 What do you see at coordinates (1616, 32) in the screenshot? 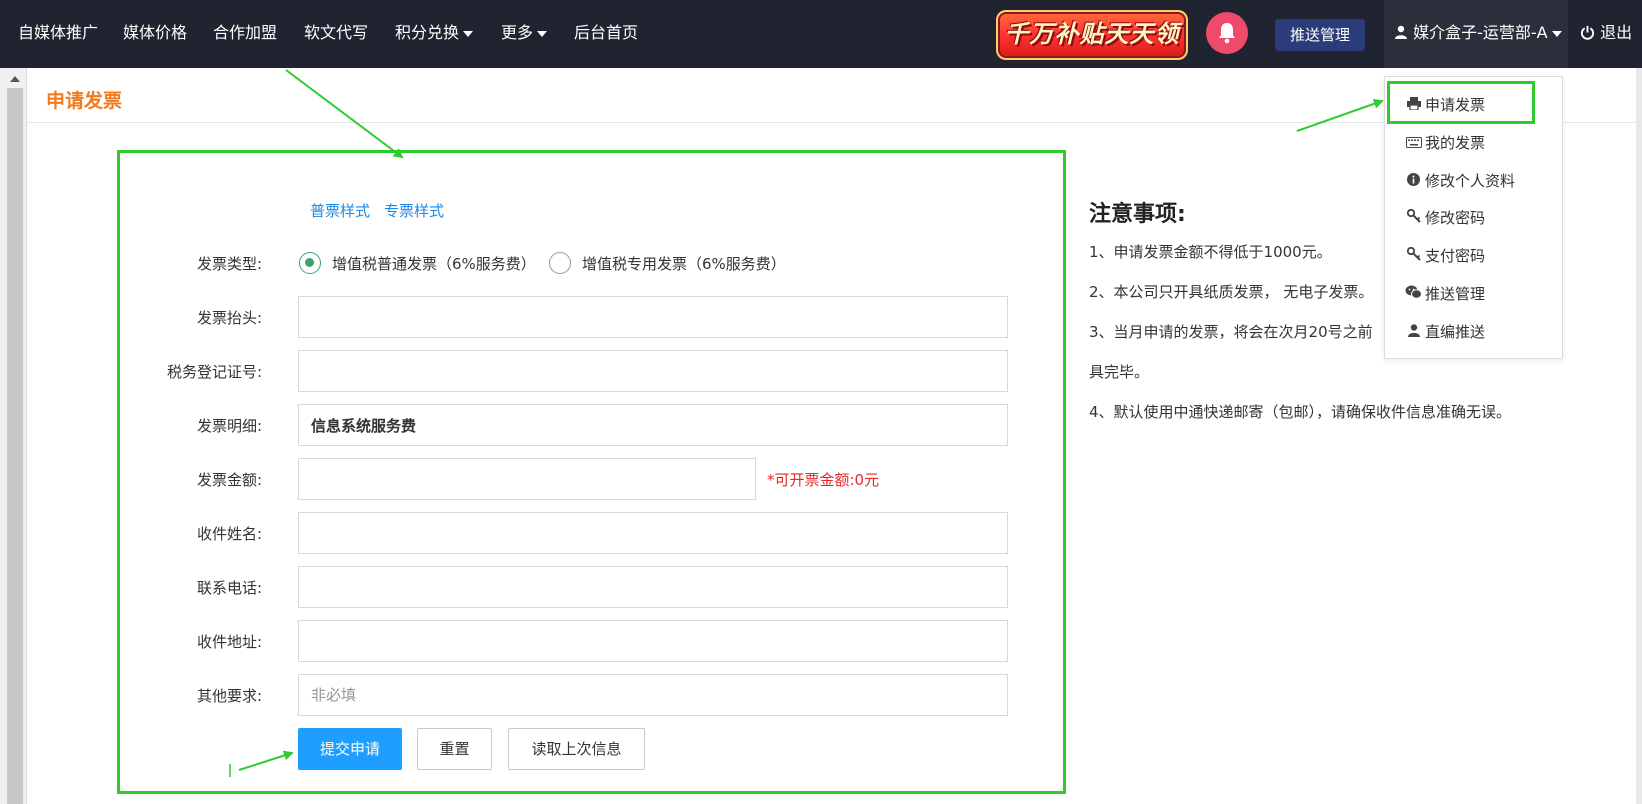
I see `logout-label: 退出` at bounding box center [1616, 32].